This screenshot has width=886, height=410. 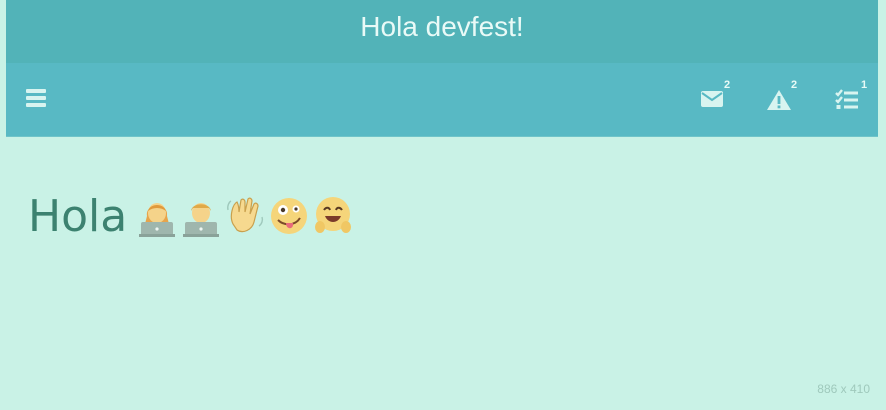 I want to click on warning-icon, so click(x=779, y=100).